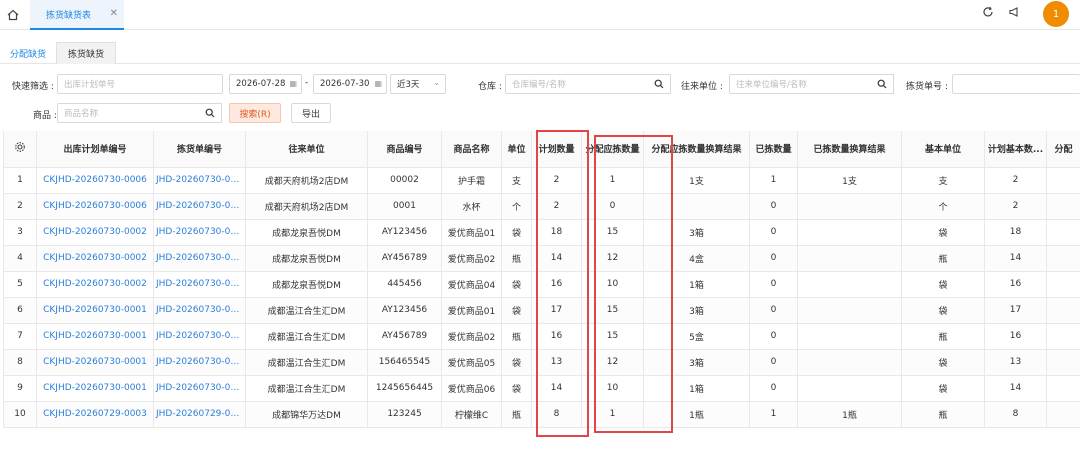  Describe the element at coordinates (943, 388) in the screenshot. I see `base-unit-cell: 袋` at that location.